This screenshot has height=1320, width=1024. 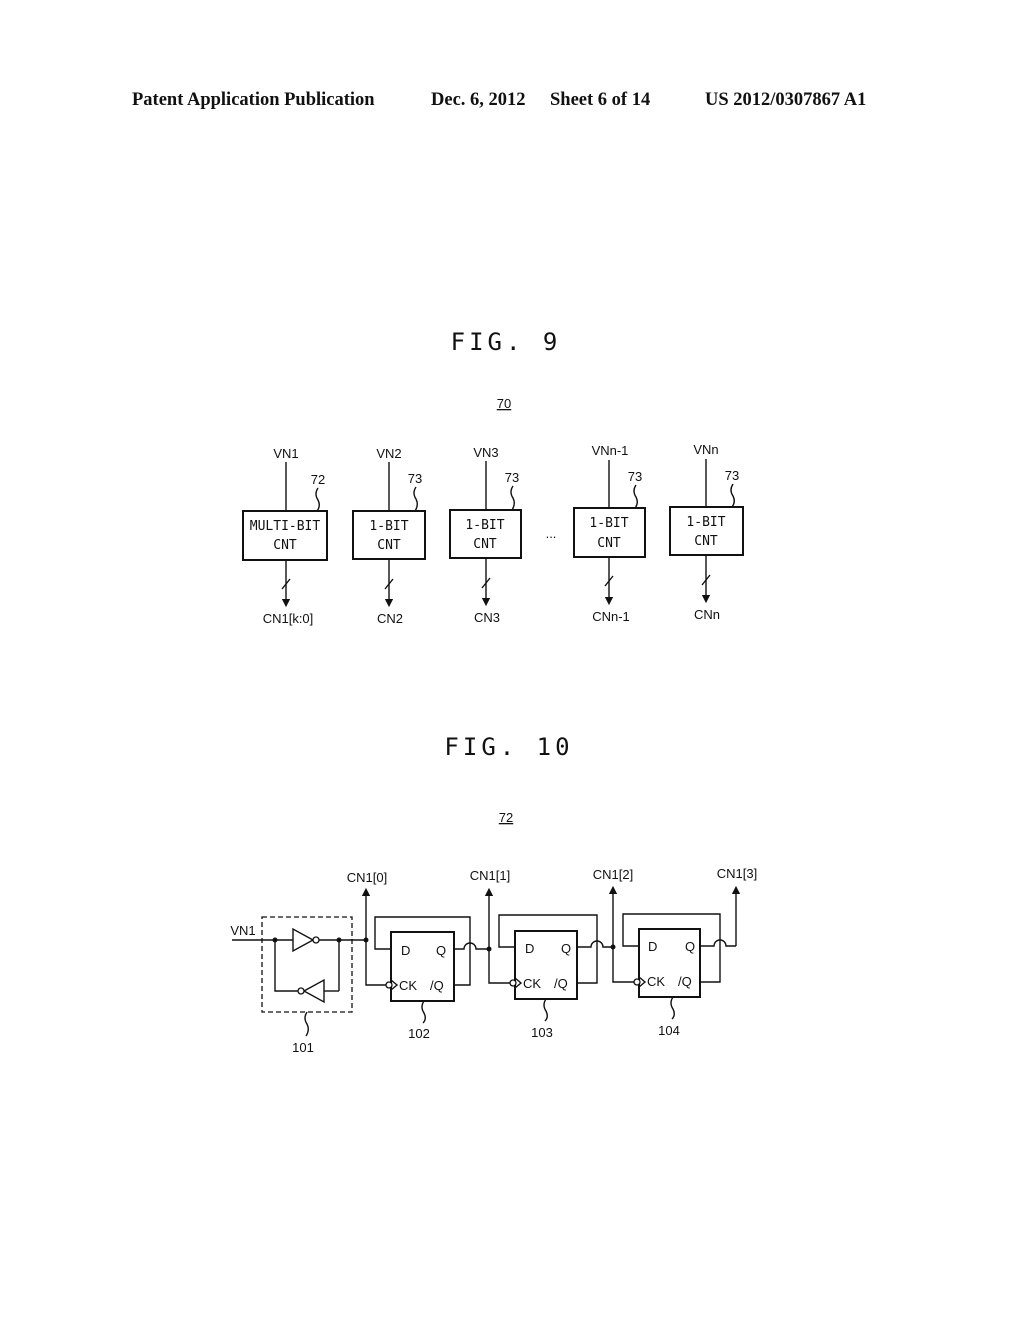 What do you see at coordinates (705, 449) in the screenshot?
I see `input-label: VNn` at bounding box center [705, 449].